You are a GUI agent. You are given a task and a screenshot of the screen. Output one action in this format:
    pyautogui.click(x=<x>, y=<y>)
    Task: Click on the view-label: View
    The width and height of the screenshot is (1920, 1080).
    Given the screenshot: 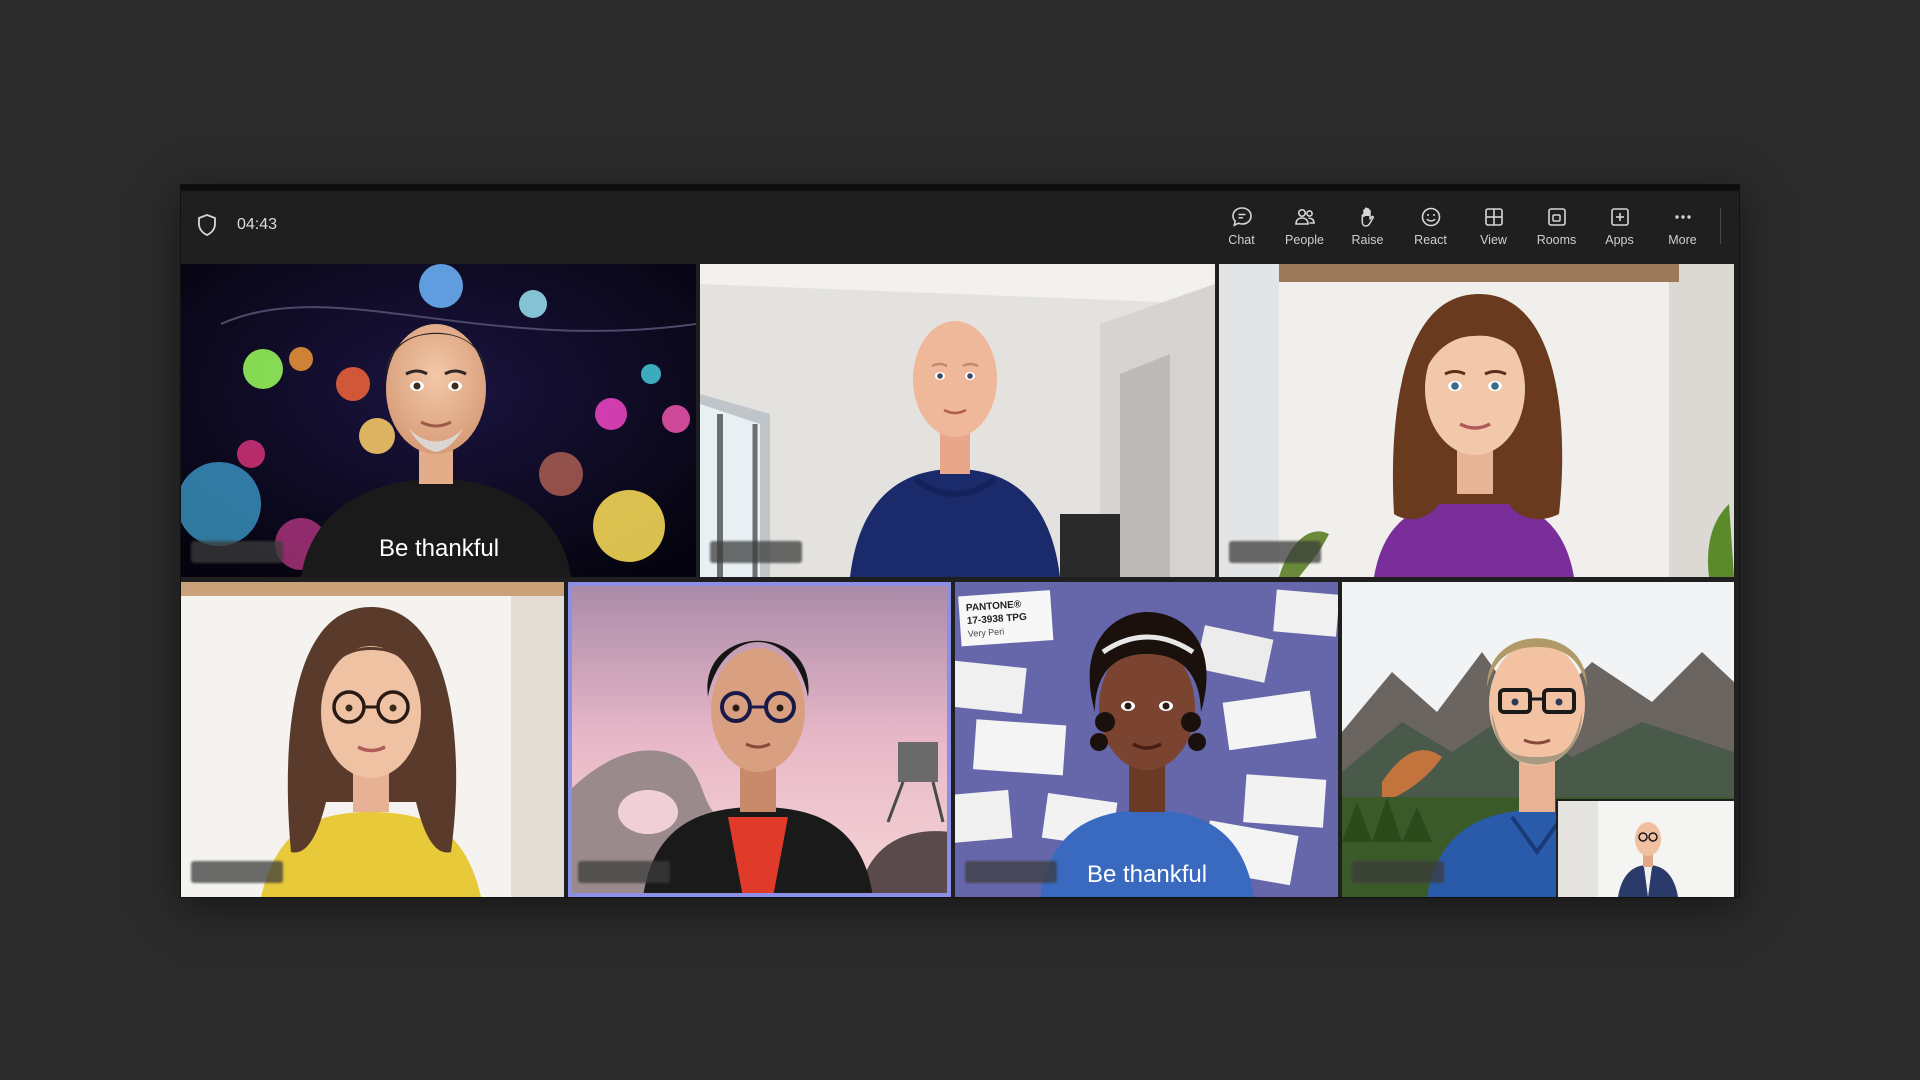 What is the action you would take?
    pyautogui.click(x=1493, y=240)
    